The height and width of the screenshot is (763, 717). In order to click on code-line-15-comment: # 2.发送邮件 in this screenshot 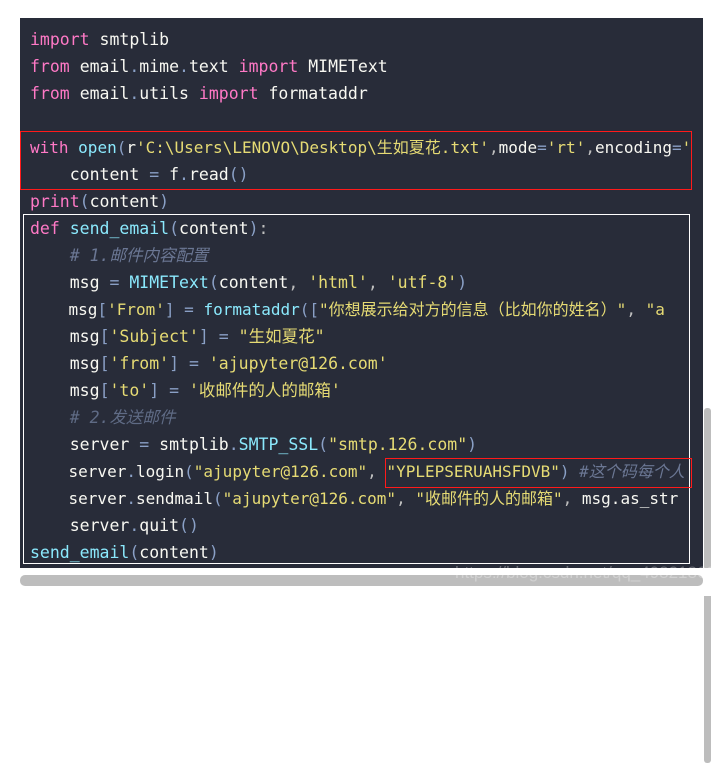, I will do `click(361, 417)`.